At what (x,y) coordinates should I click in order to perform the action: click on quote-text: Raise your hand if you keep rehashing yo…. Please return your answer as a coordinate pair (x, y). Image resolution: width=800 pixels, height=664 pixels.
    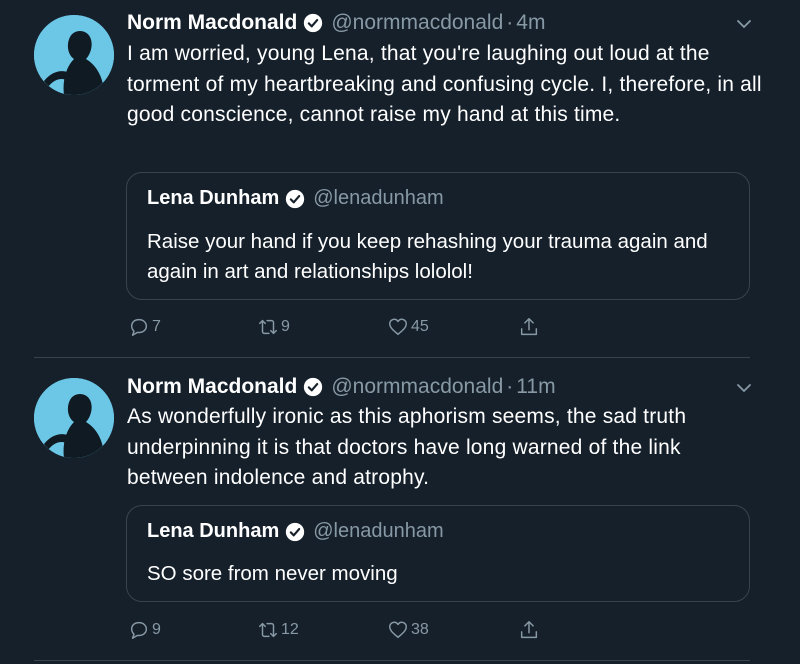
    Looking at the image, I should click on (427, 256).